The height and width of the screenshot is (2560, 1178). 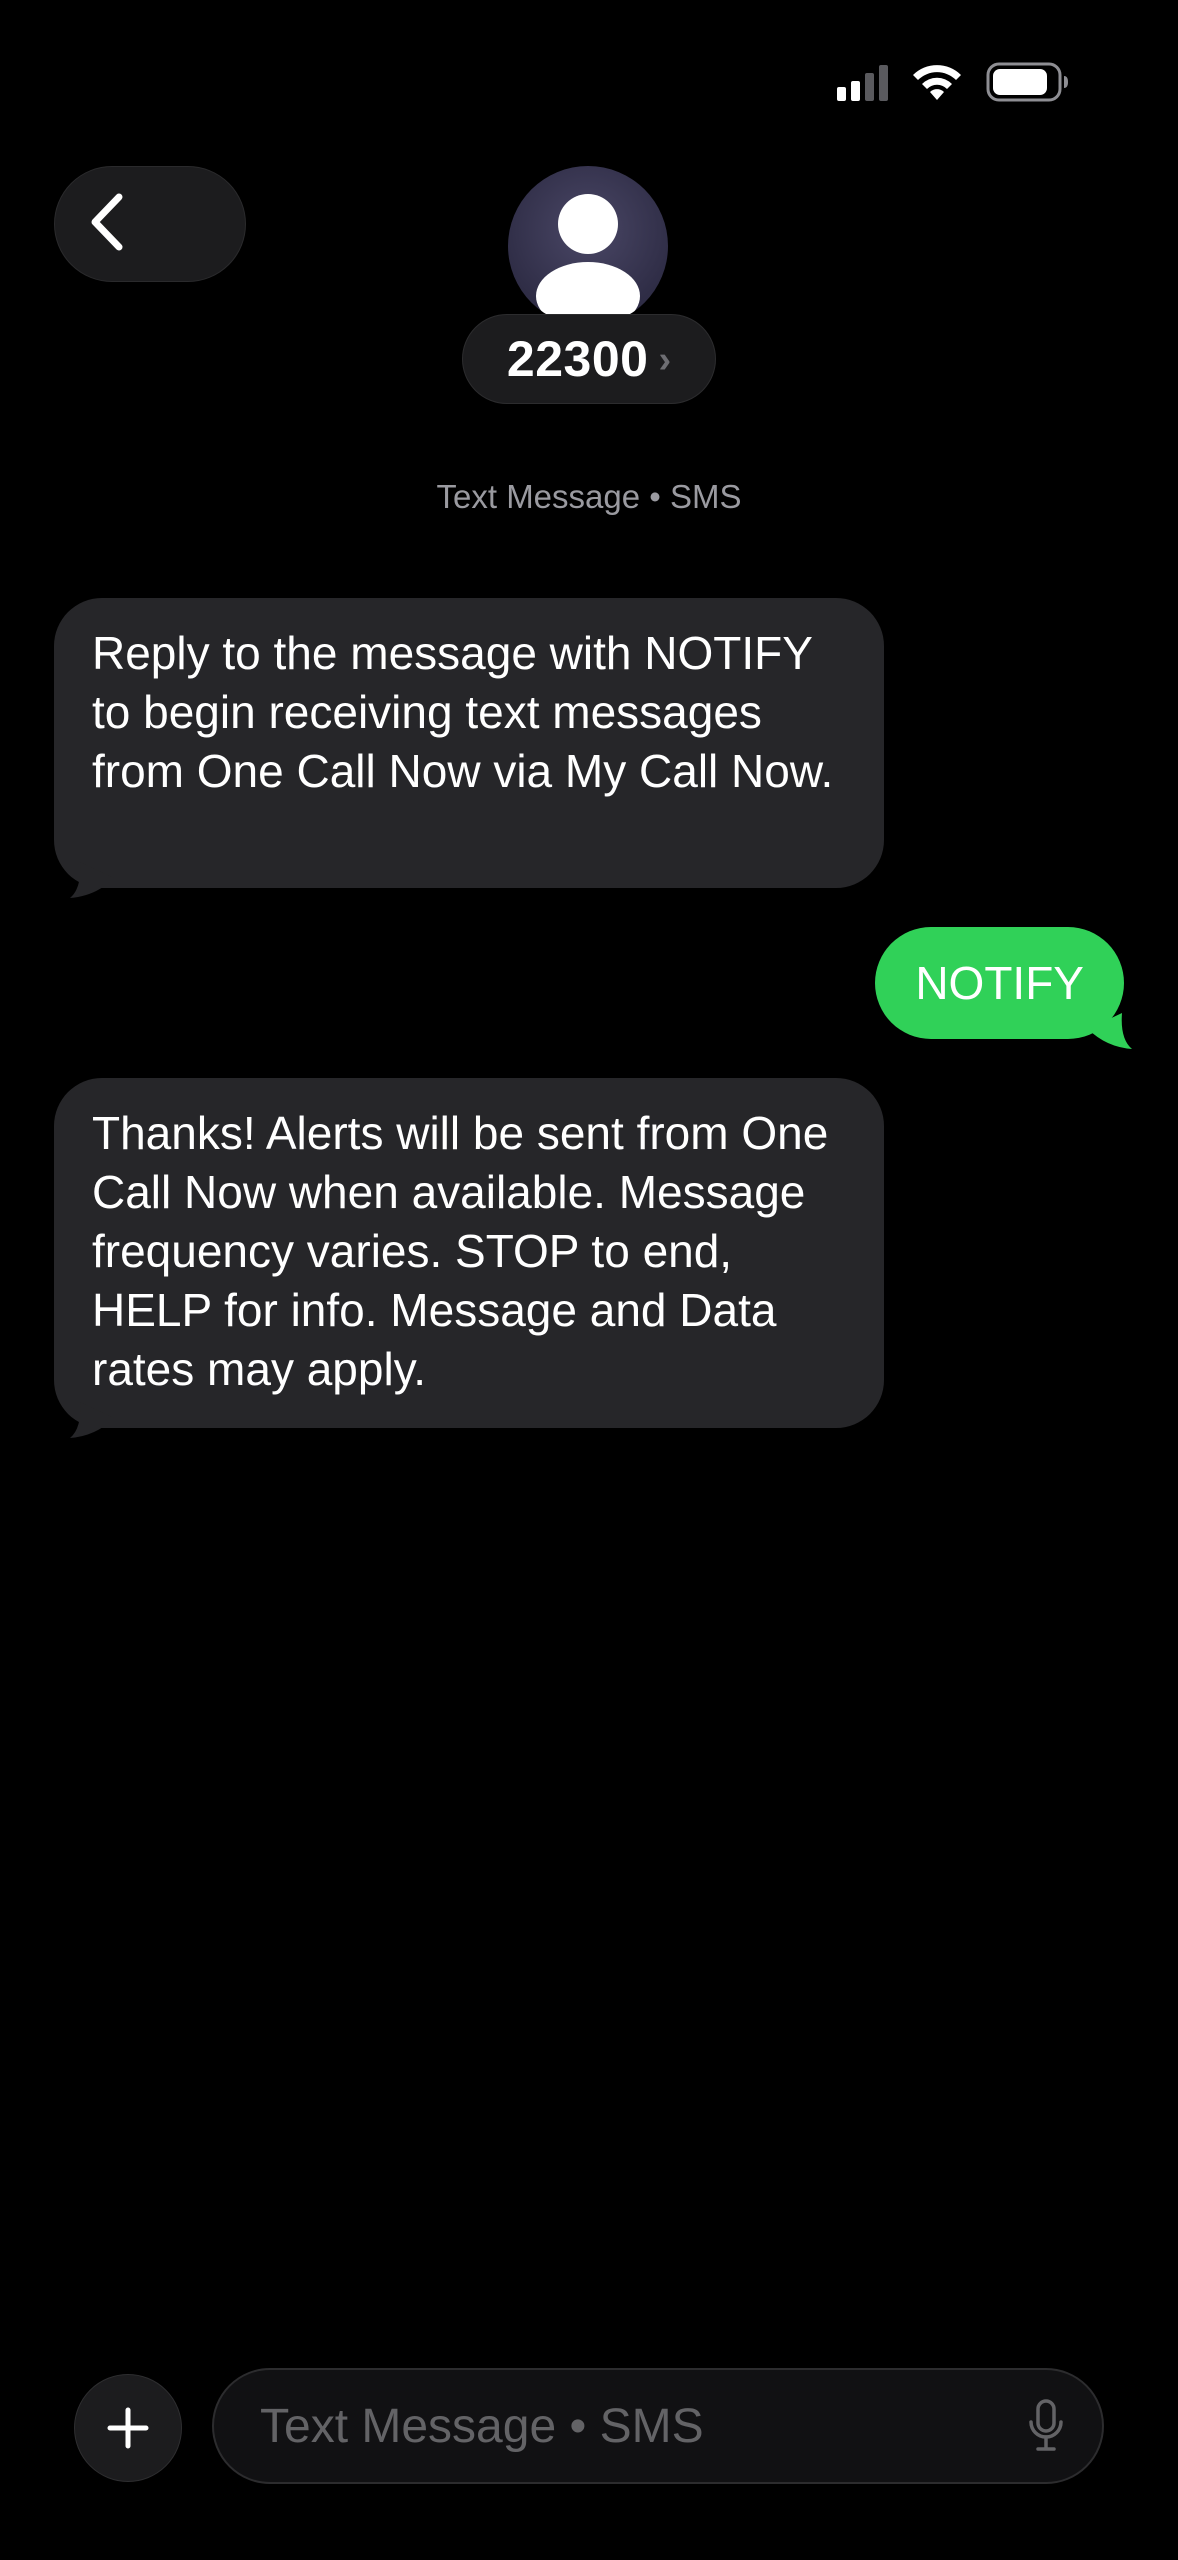 What do you see at coordinates (150, 224) in the screenshot?
I see `back-button` at bounding box center [150, 224].